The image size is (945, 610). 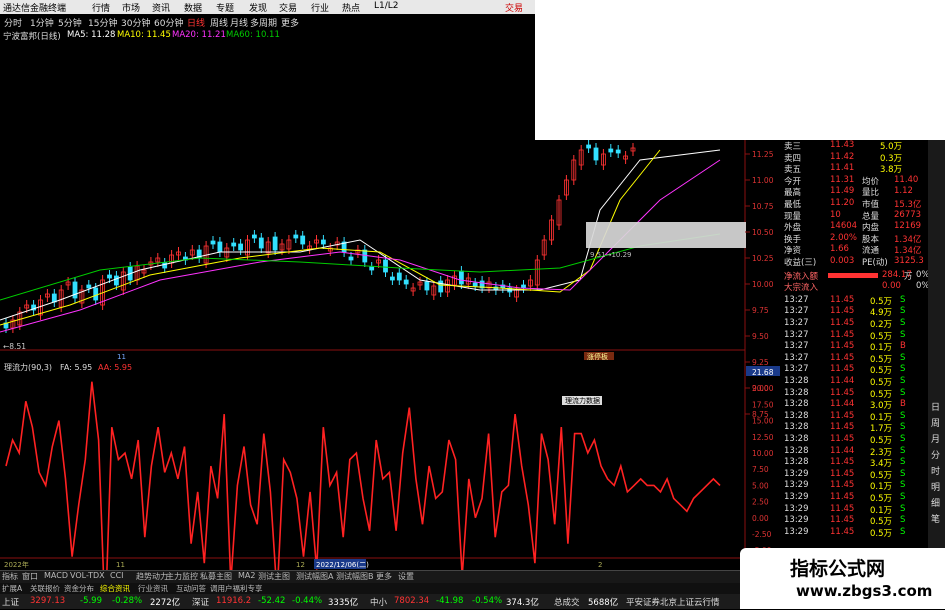 What do you see at coordinates (314, 576) in the screenshot?
I see `indicator-tab: 测试幅图A` at bounding box center [314, 576].